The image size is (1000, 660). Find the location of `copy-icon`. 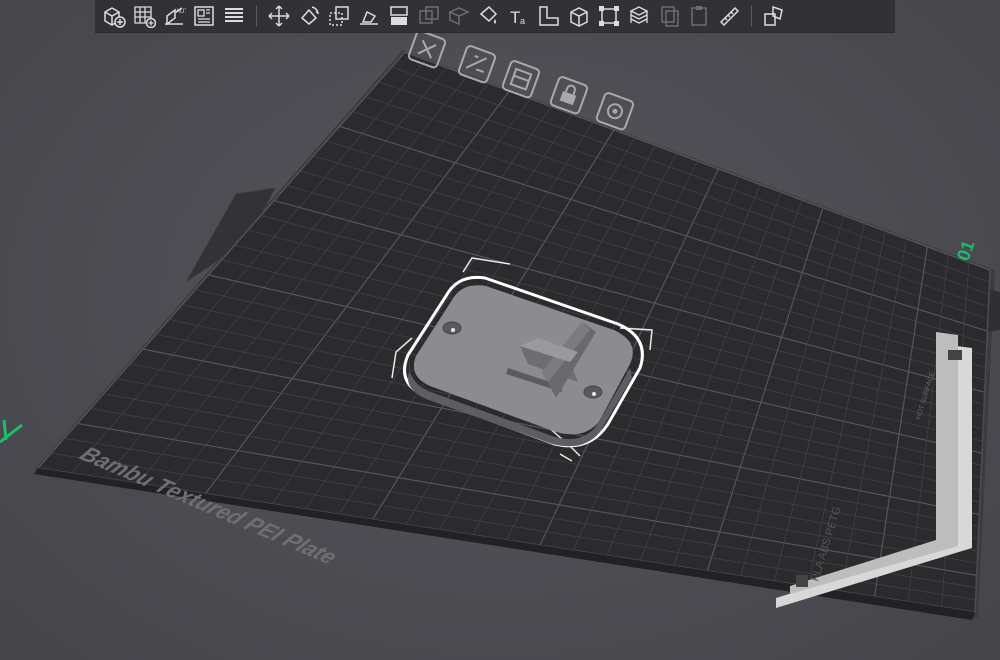

copy-icon is located at coordinates (670, 16).